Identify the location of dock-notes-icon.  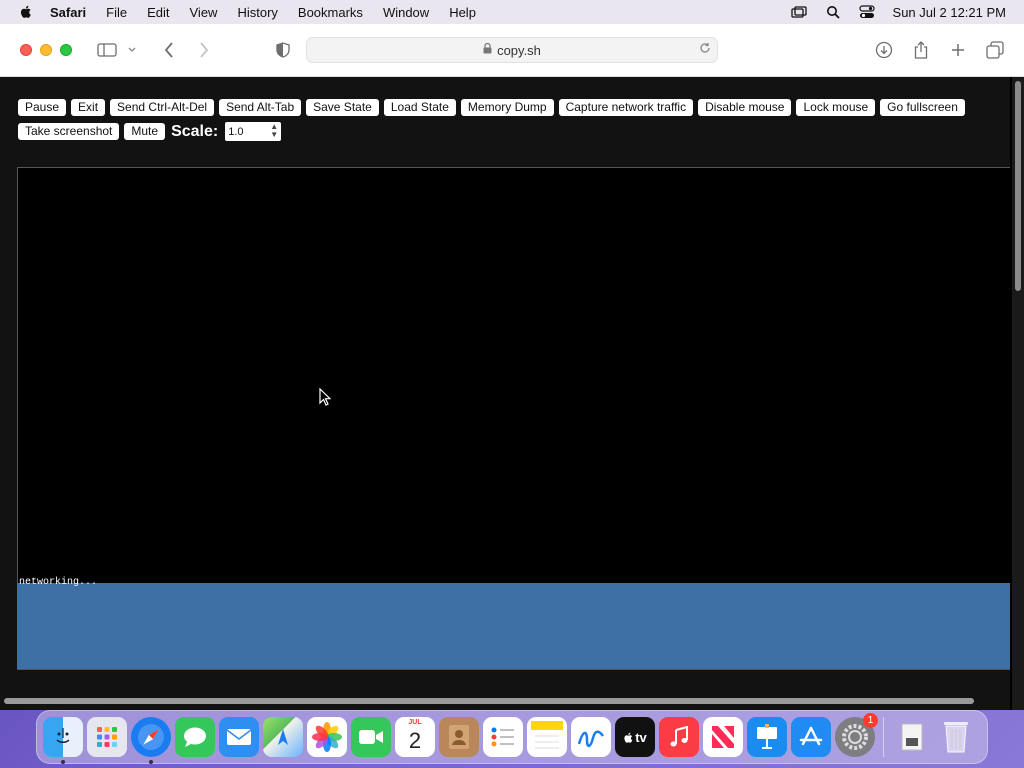
(547, 737).